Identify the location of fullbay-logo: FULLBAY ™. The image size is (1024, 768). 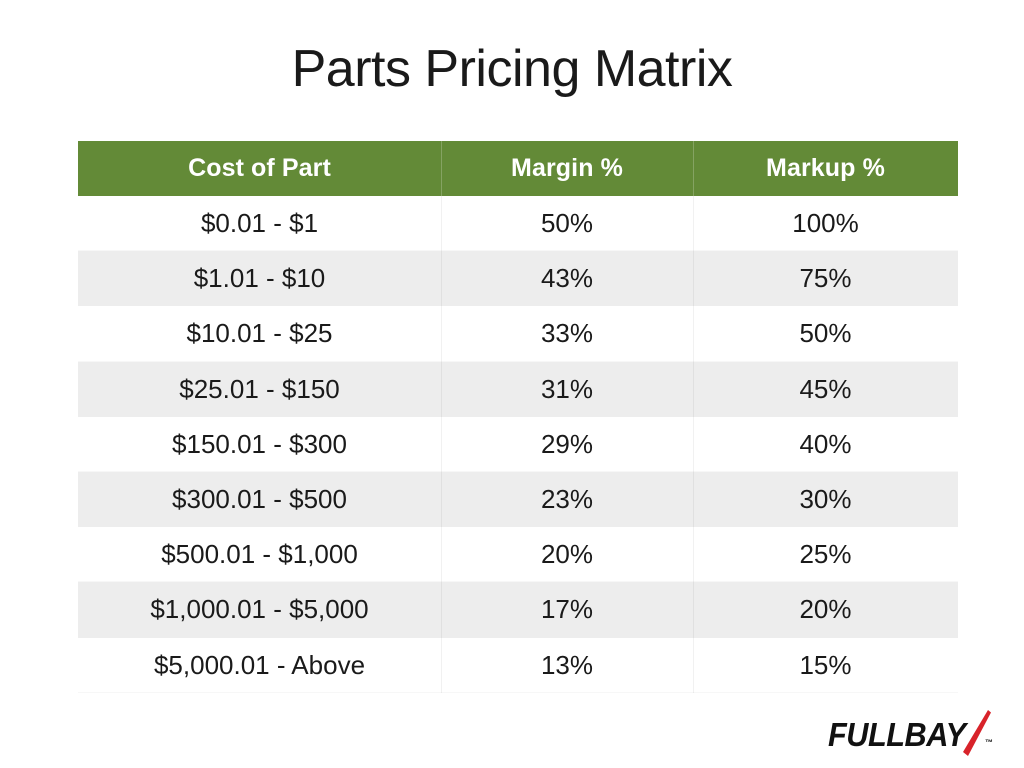
(918, 735).